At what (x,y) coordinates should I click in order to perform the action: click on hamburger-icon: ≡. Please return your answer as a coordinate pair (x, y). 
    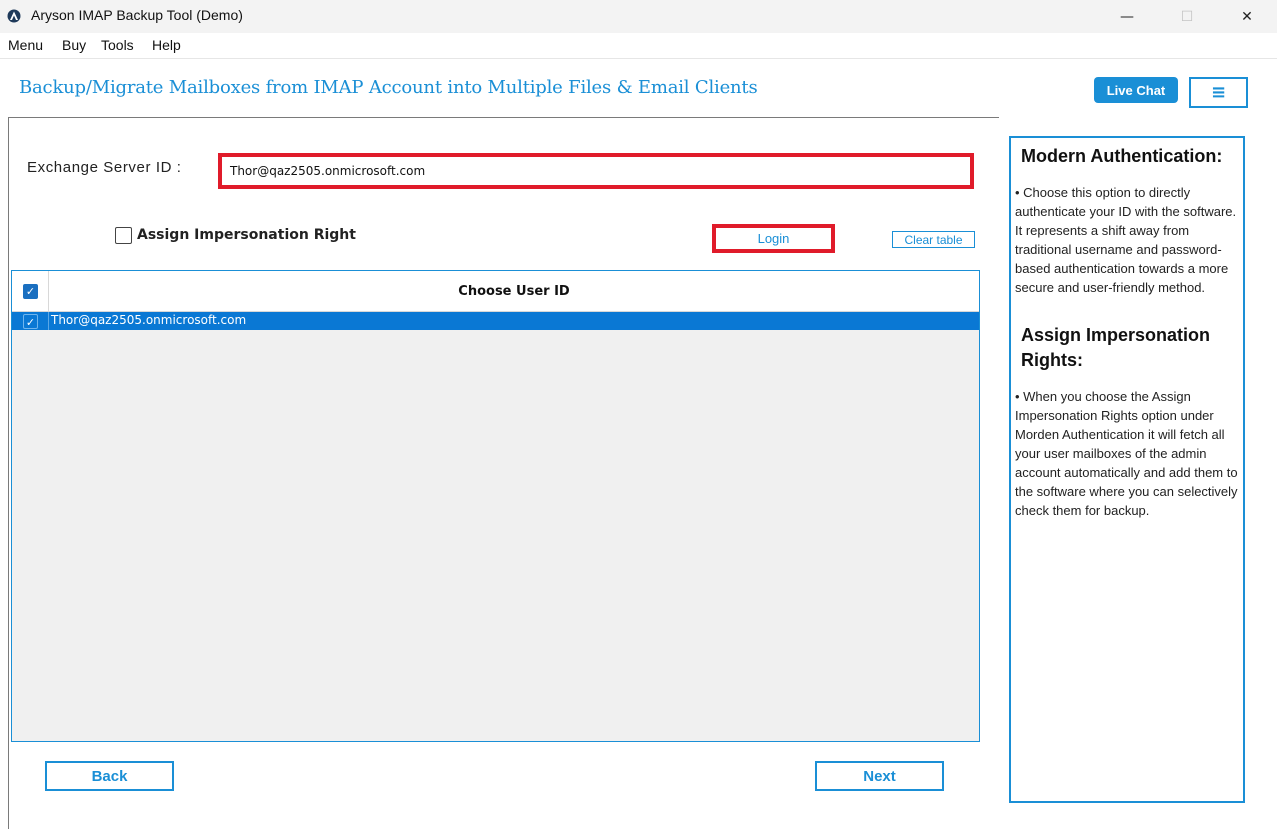
    Looking at the image, I should click on (1218, 92).